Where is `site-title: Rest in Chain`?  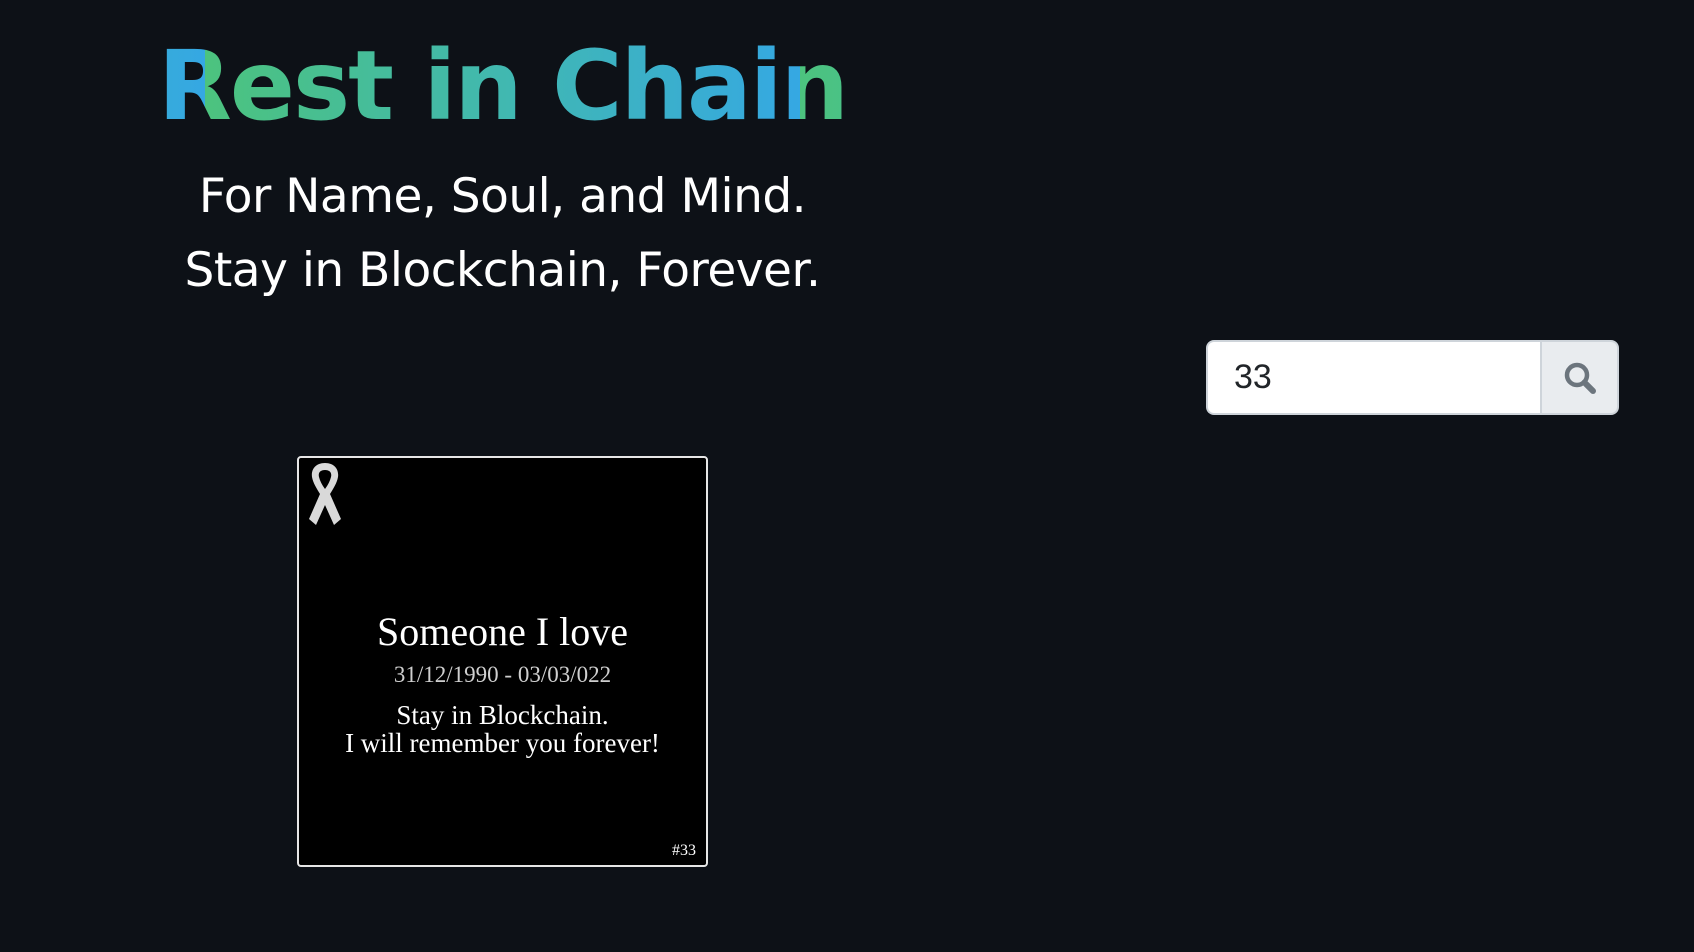
site-title: Rest in Chain is located at coordinates (502, 86).